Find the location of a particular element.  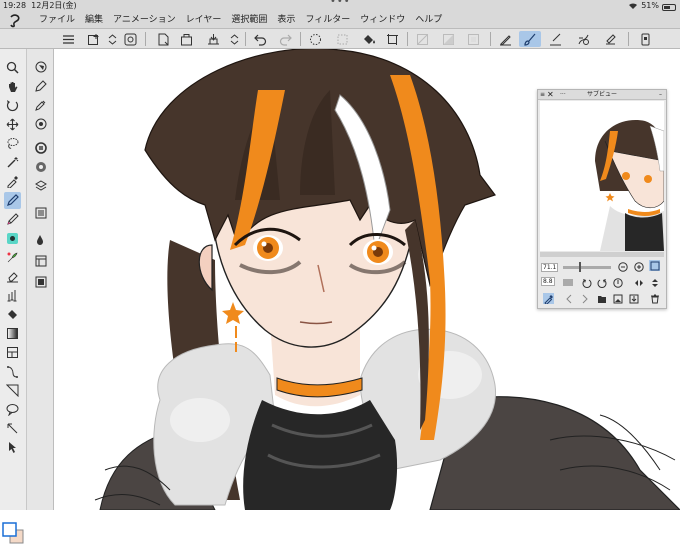

transform-icon is located at coordinates (392, 39).